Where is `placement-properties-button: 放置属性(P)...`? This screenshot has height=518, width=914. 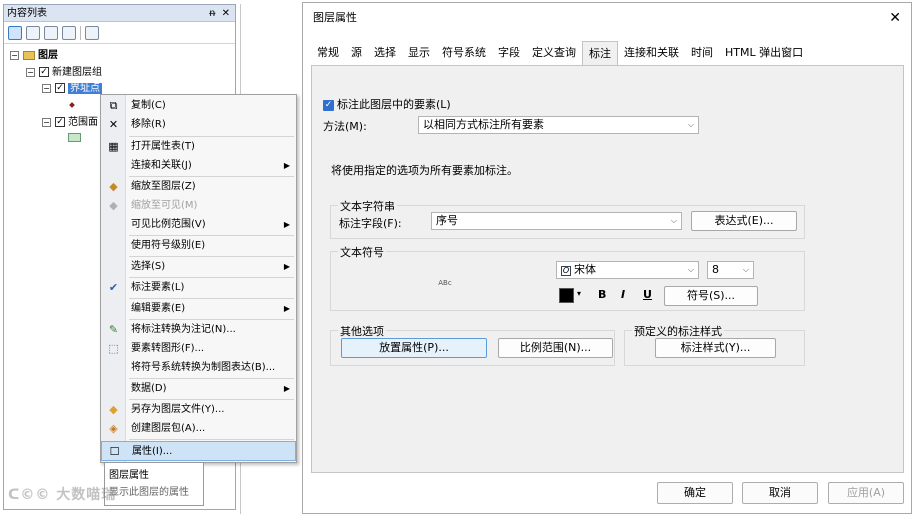
placement-properties-button: 放置属性(P)... is located at coordinates (414, 348).